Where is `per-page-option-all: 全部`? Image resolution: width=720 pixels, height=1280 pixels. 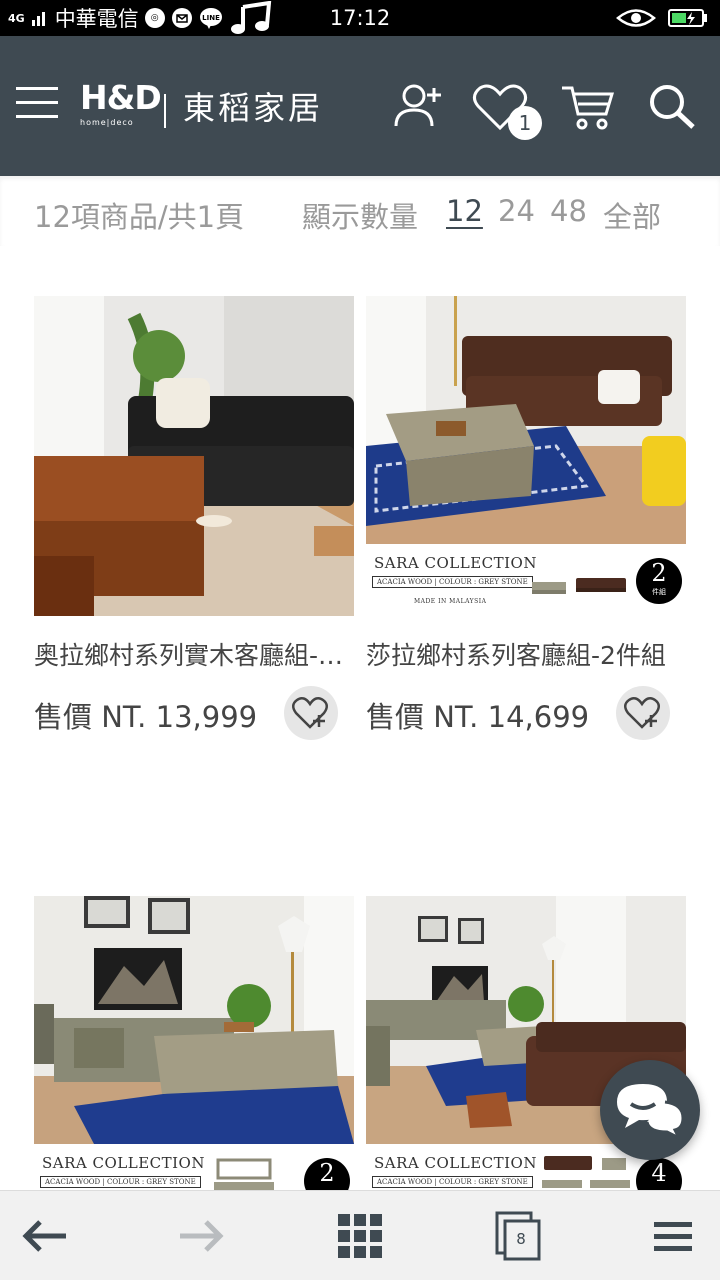 per-page-option-all: 全部 is located at coordinates (632, 215).